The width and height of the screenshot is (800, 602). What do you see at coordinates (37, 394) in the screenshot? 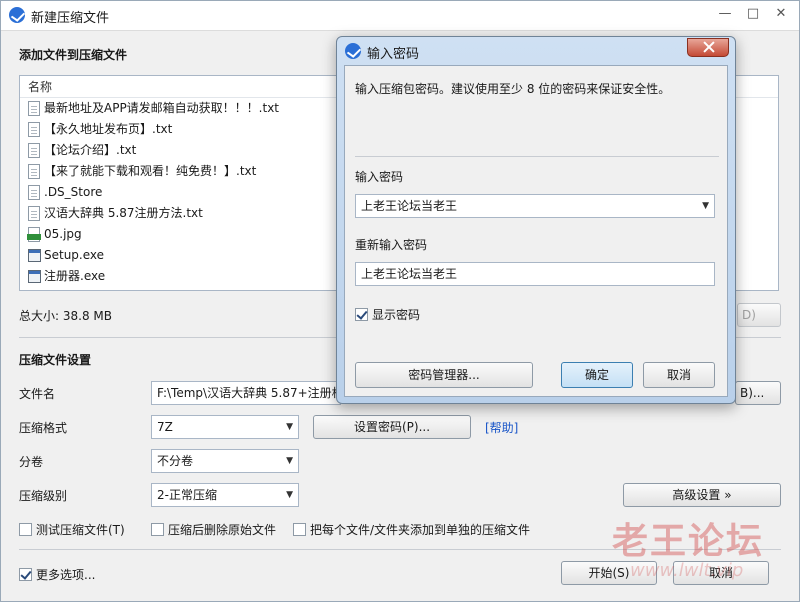
I see `filename-label: 文件名` at bounding box center [37, 394].